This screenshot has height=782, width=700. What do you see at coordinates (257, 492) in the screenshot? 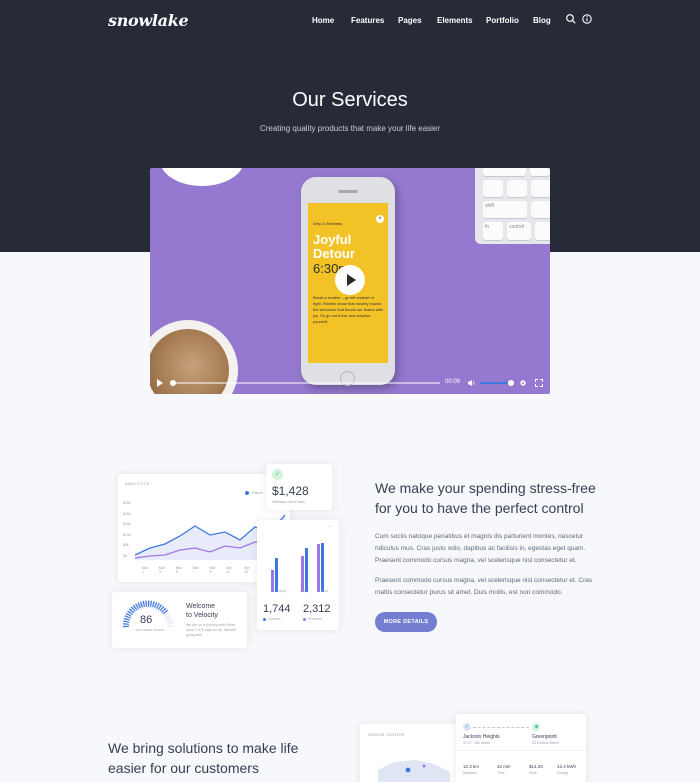
I see `chart-legend: Direct` at bounding box center [257, 492].